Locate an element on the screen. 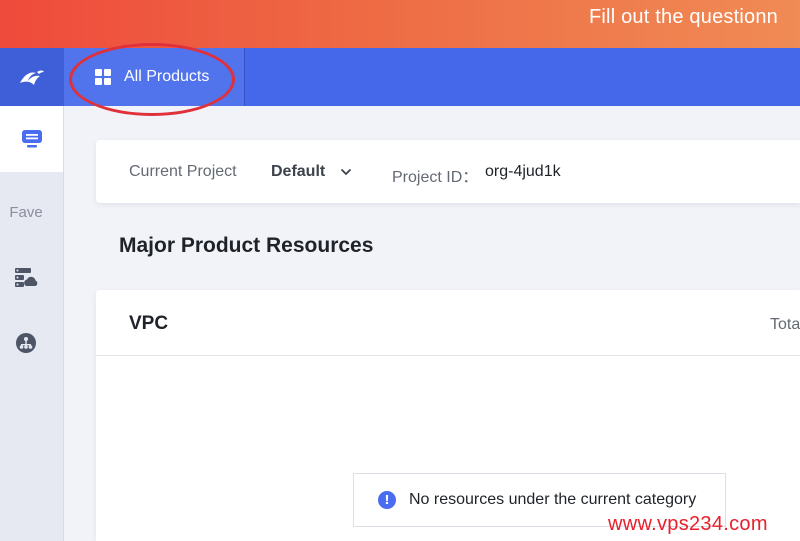 The width and height of the screenshot is (800, 541). top-nav-bar: All Products is located at coordinates (400, 77).